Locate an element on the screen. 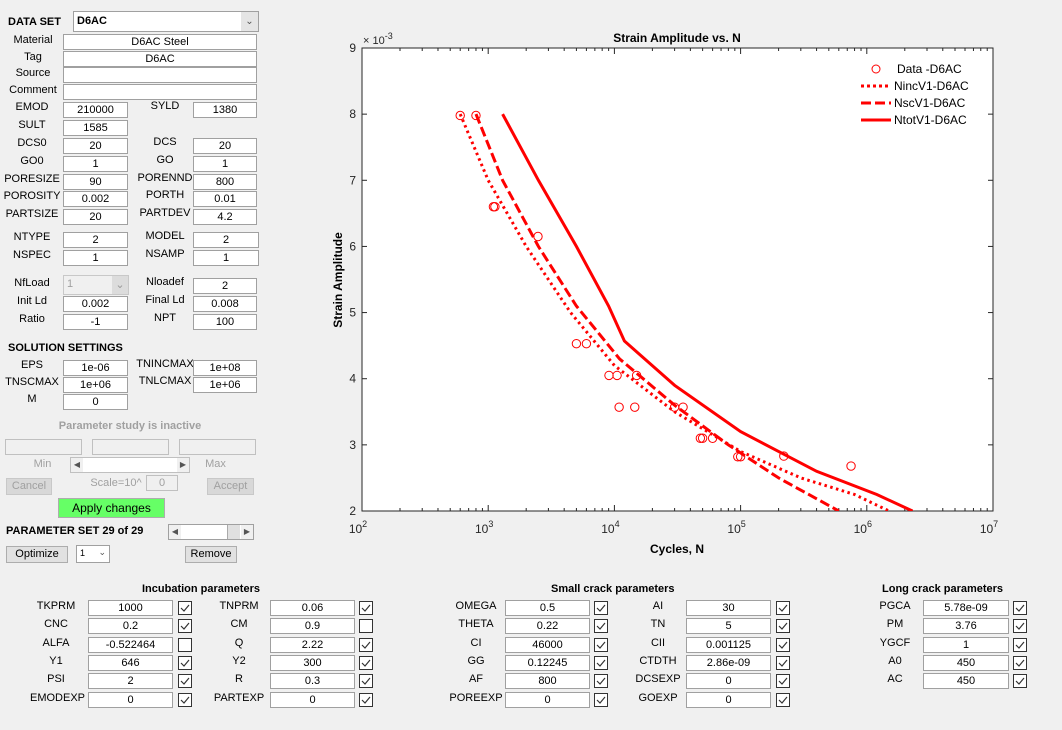 This screenshot has height=730, width=1062. ac-field: 450 is located at coordinates (966, 681).